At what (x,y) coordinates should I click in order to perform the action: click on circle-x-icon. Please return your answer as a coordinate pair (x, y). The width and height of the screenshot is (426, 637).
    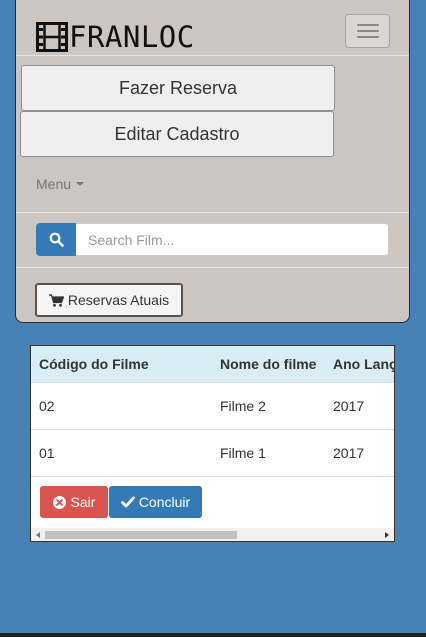
    Looking at the image, I should click on (59, 502).